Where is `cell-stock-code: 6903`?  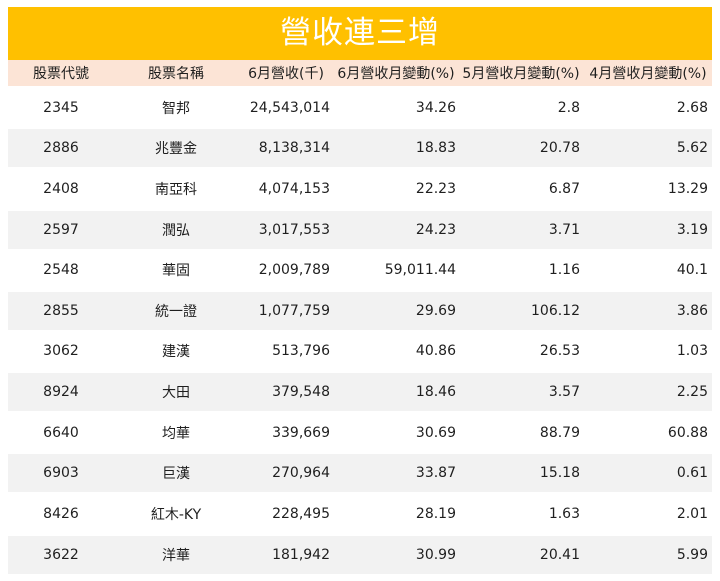
cell-stock-code: 6903 is located at coordinates (61, 473).